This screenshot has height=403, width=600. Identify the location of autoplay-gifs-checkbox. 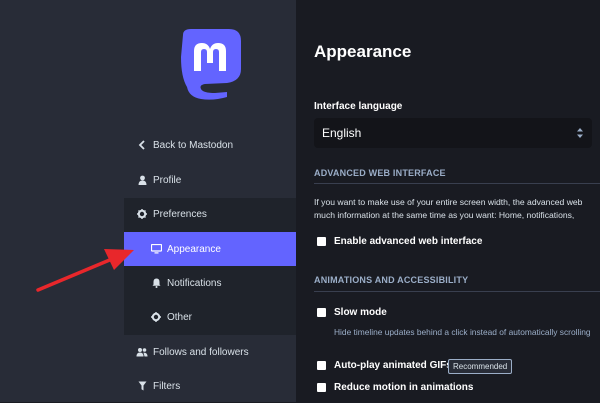
(321, 365).